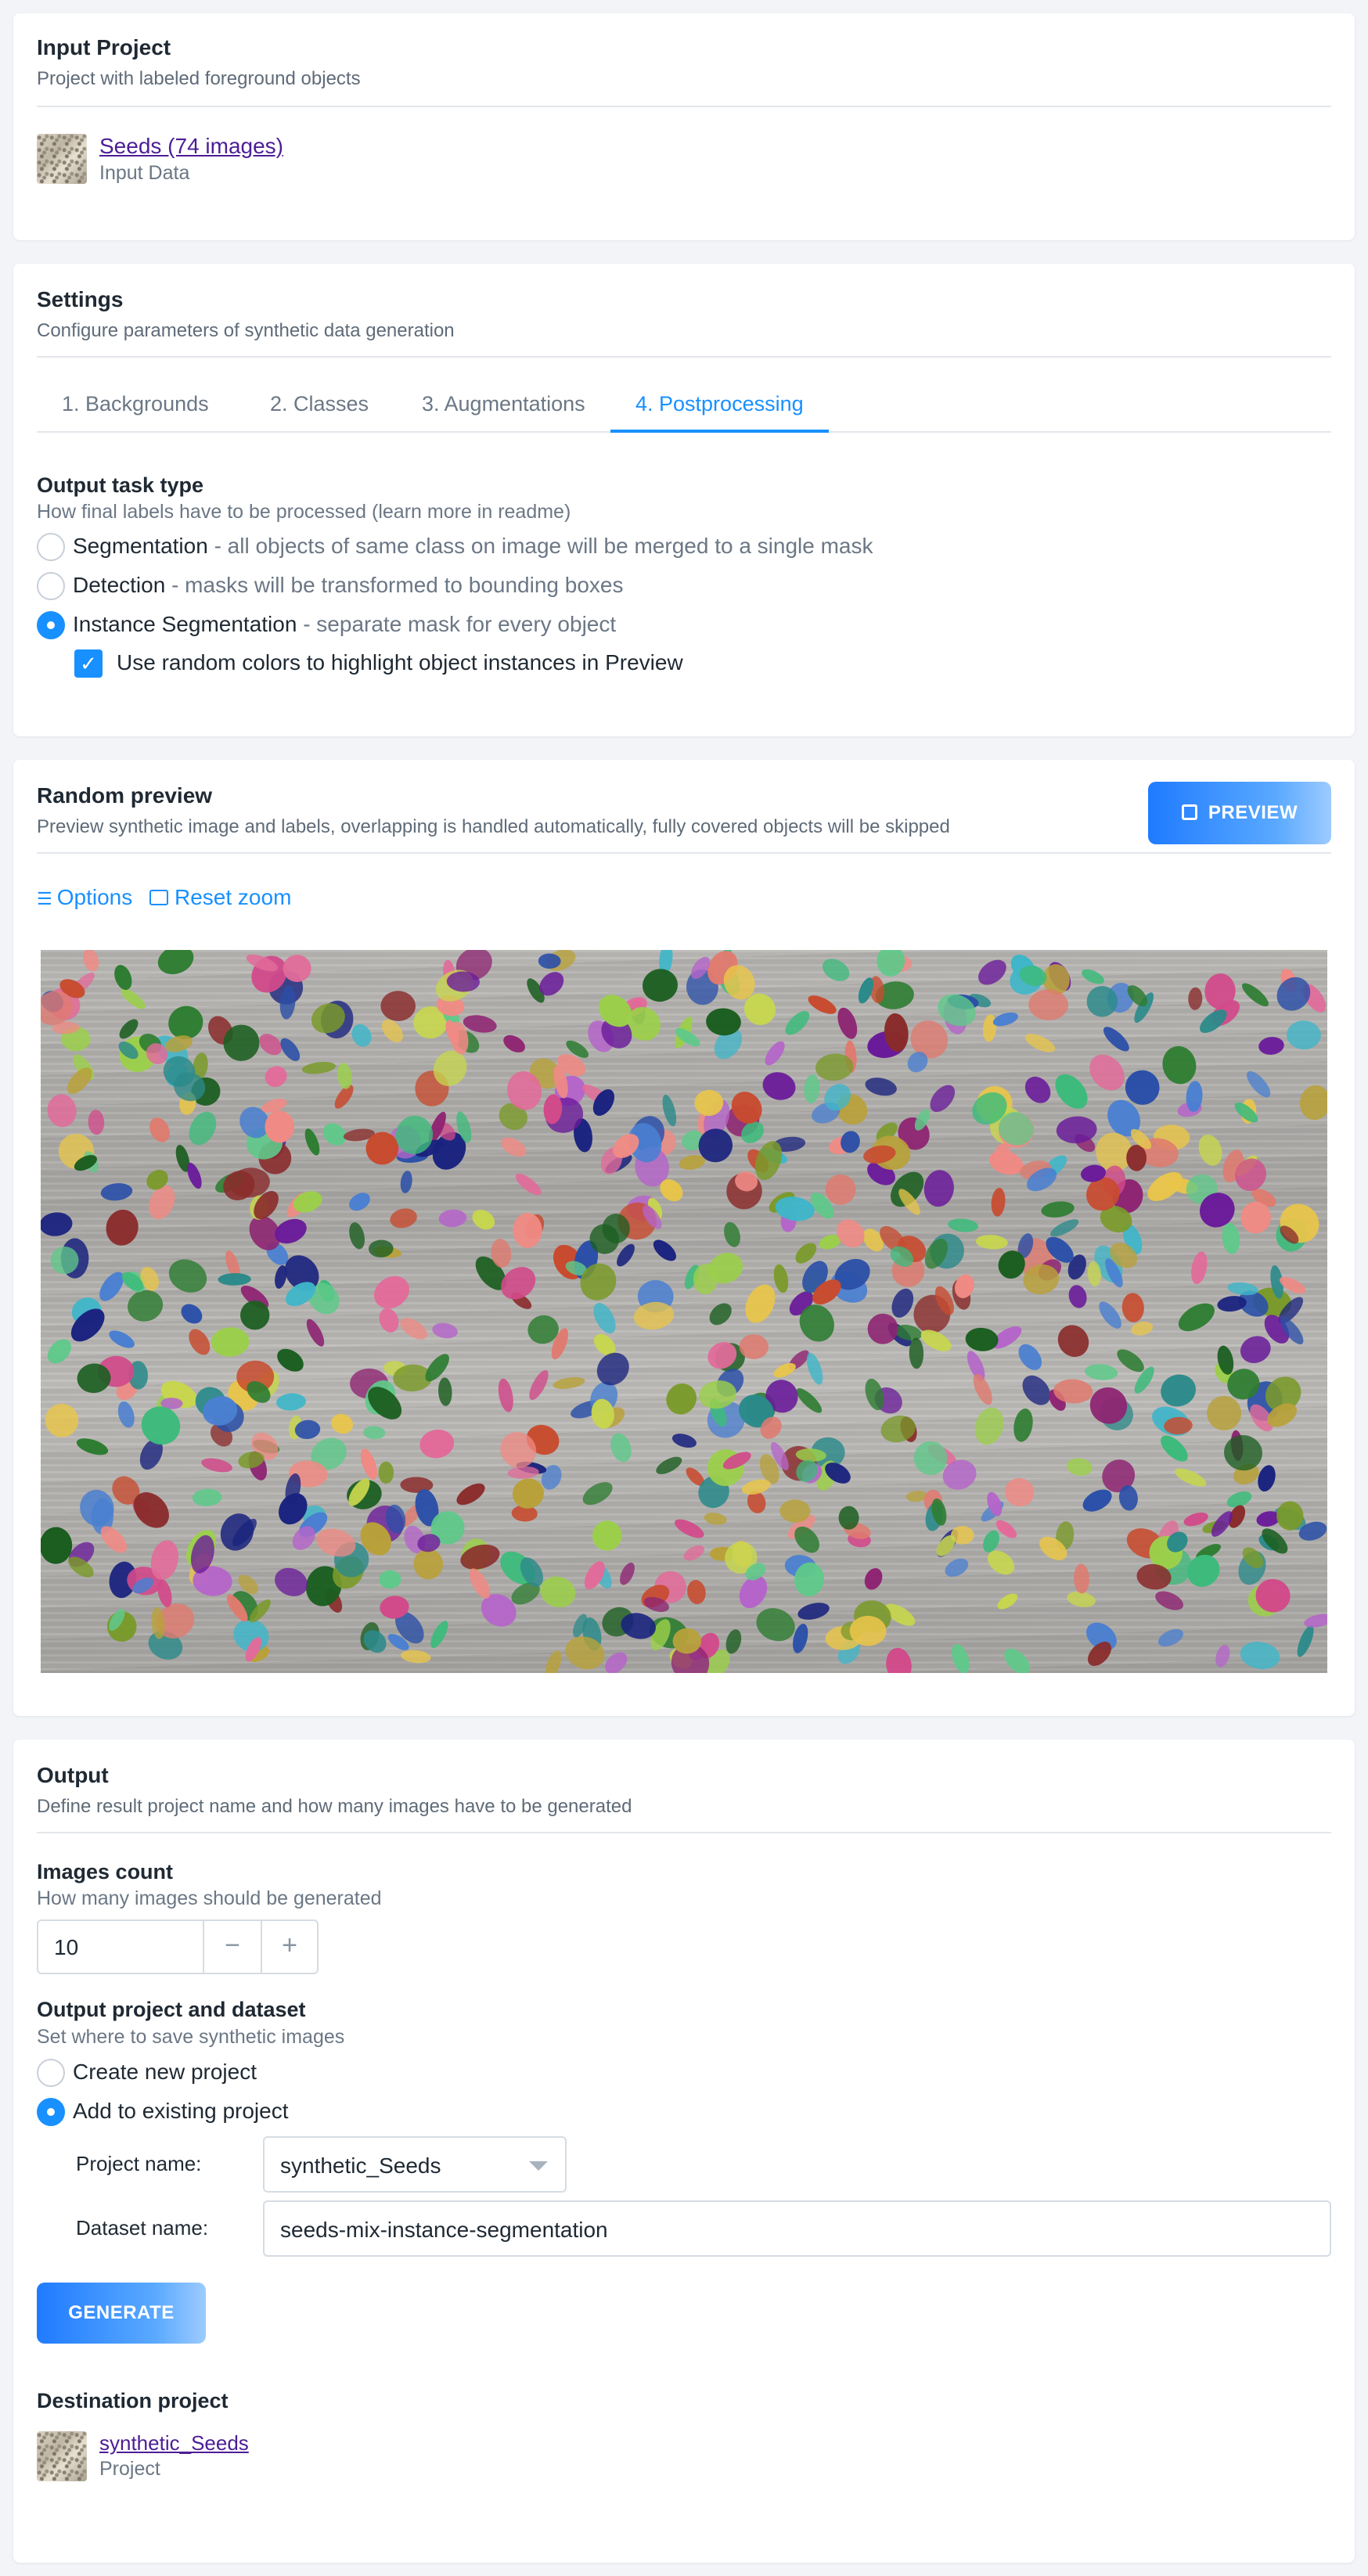  I want to click on dataset-name-value: seeds-mix-instance-segmentation, so click(444, 2230).